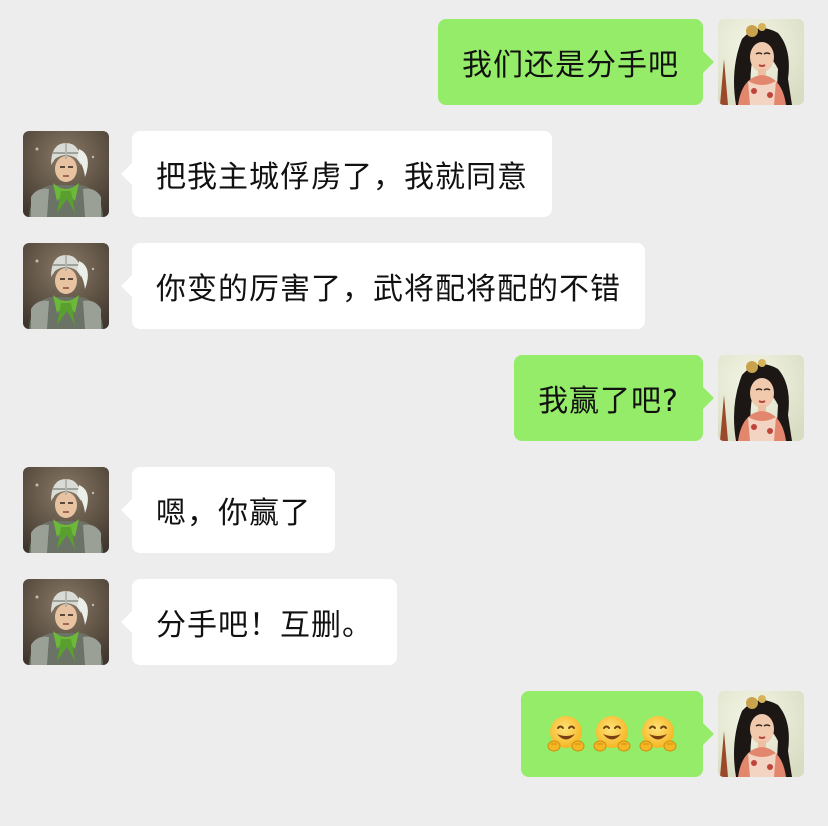 This screenshot has width=828, height=826. Describe the element at coordinates (570, 65) in the screenshot. I see `message-text: 我们还是分手吧` at that location.